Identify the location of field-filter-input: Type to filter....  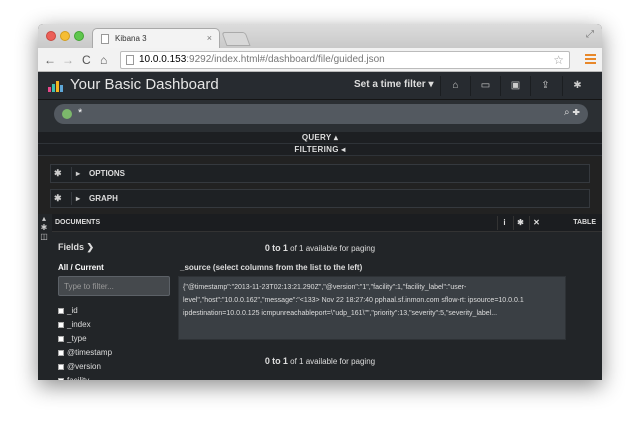
(114, 286).